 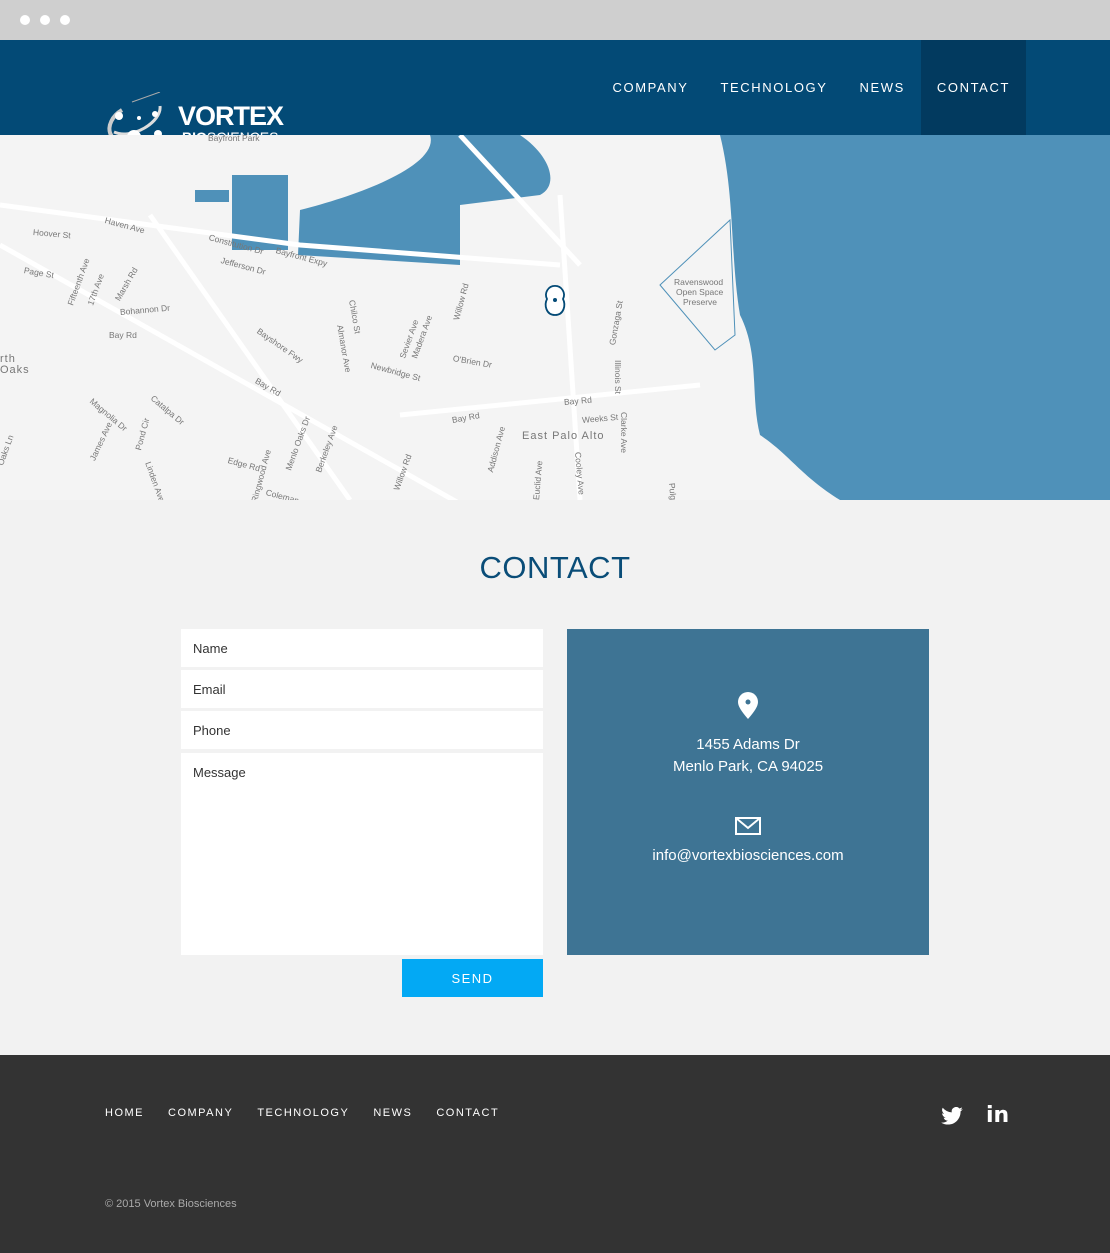 I want to click on page-title: CONTACT, so click(x=555, y=567).